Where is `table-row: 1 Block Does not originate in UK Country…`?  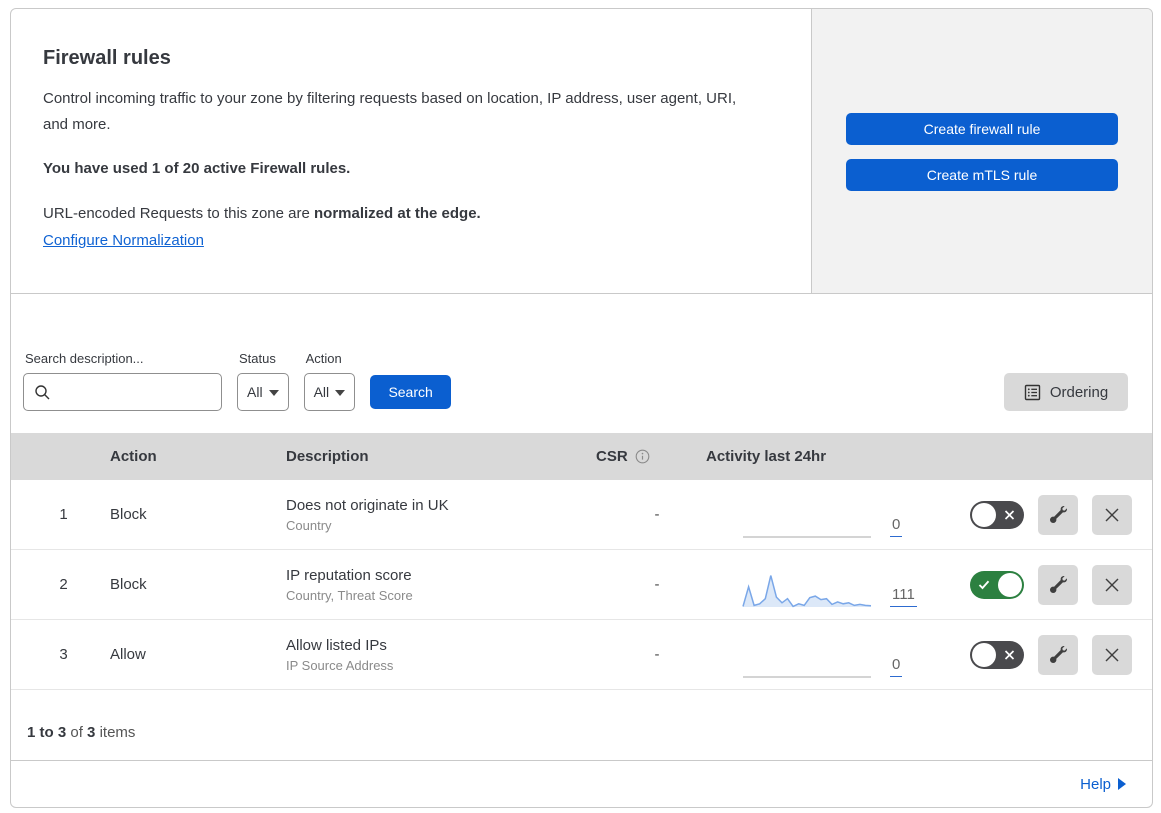
table-row: 1 Block Does not originate in UK Country… is located at coordinates (581, 515).